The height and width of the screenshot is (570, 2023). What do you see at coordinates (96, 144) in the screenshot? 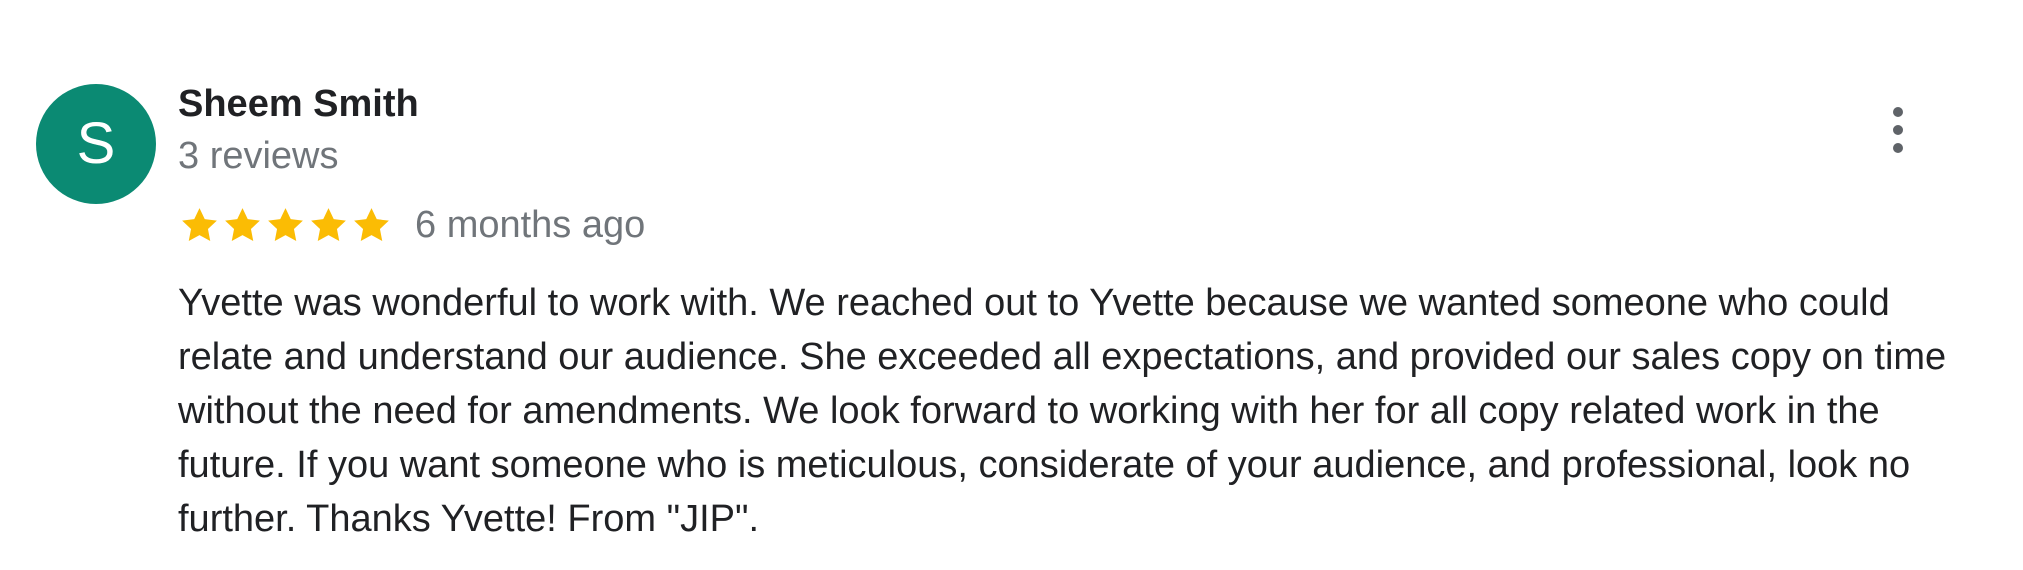
I see `reviewer-avatar: S` at bounding box center [96, 144].